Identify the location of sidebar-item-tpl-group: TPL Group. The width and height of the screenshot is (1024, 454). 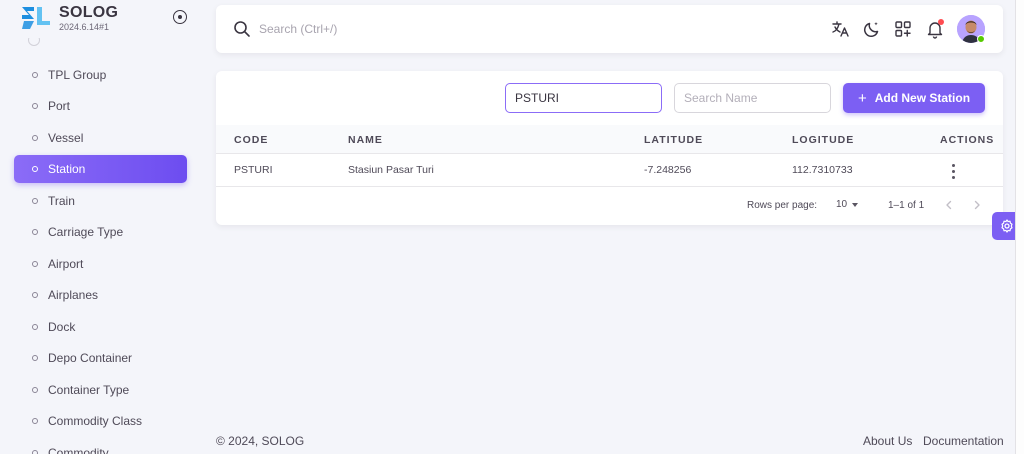
(100, 75).